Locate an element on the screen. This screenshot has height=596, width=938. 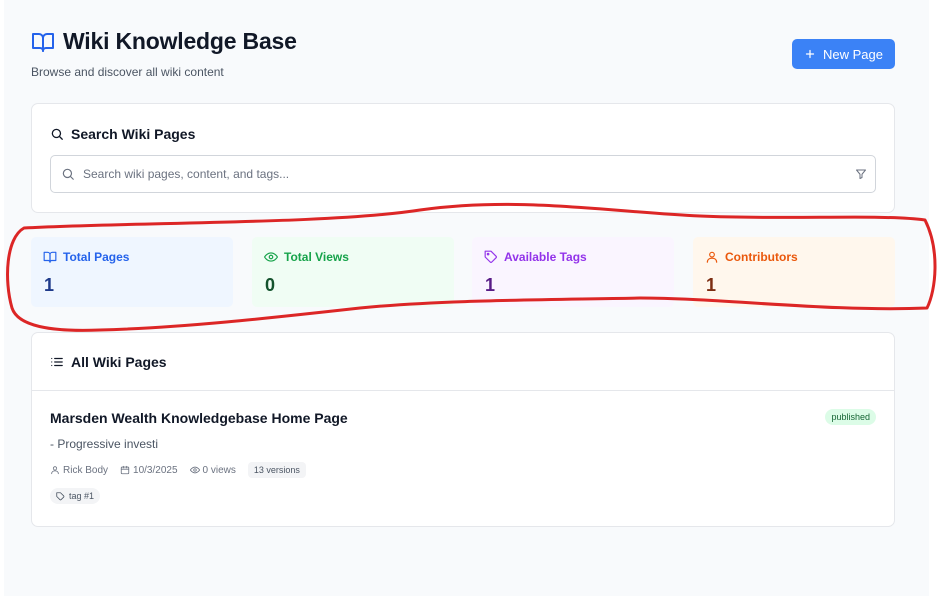
date-meta: 10/3/2025 is located at coordinates (149, 470).